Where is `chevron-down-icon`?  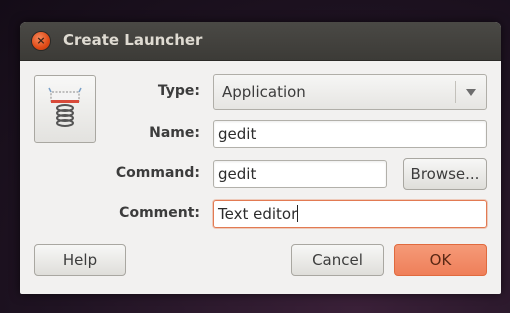 chevron-down-icon is located at coordinates (471, 92).